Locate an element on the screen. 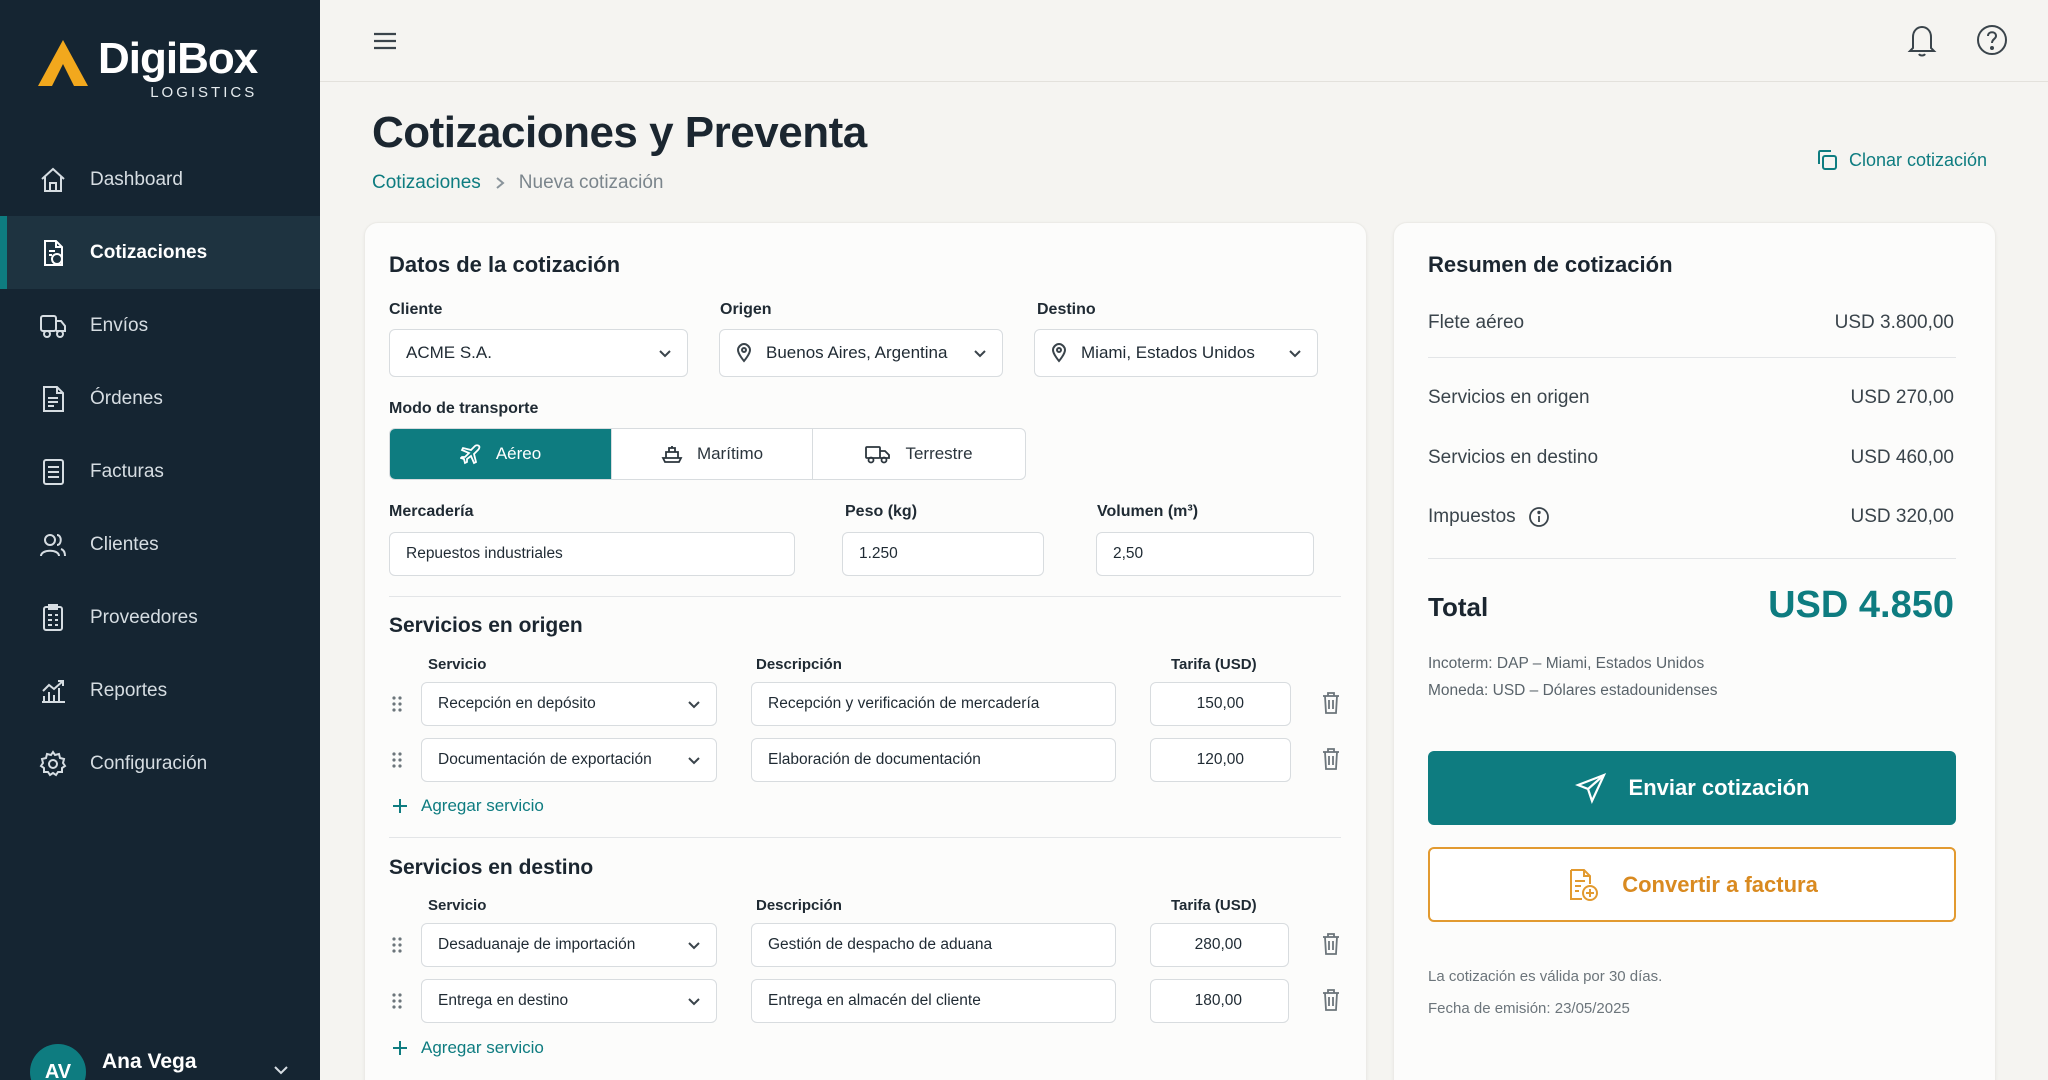  sidebar-item-label: Órdenes is located at coordinates (126, 398).